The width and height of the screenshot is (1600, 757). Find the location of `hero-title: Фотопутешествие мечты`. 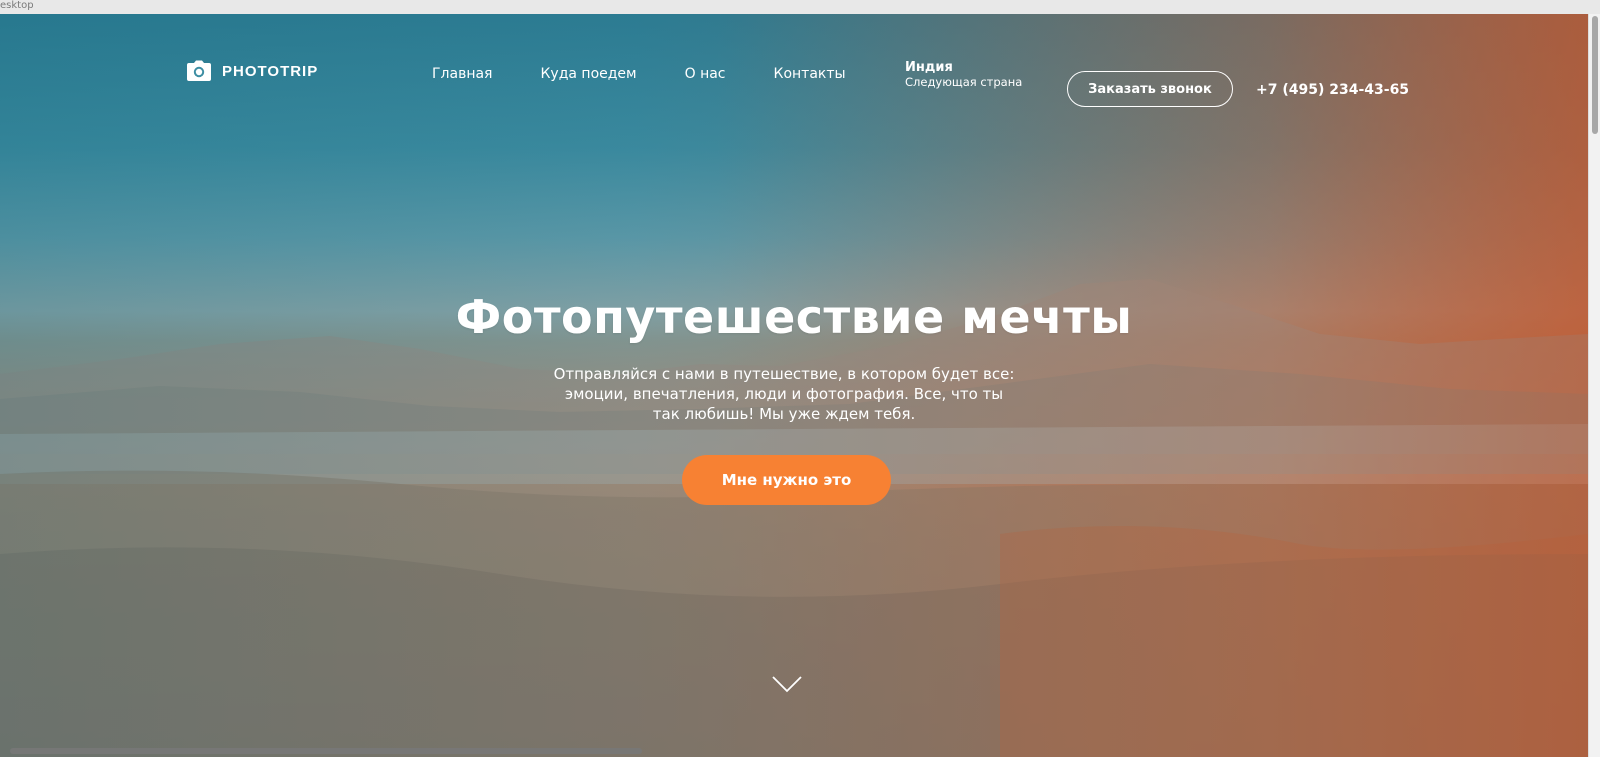

hero-title: Фотопутешествие мечты is located at coordinates (794, 317).